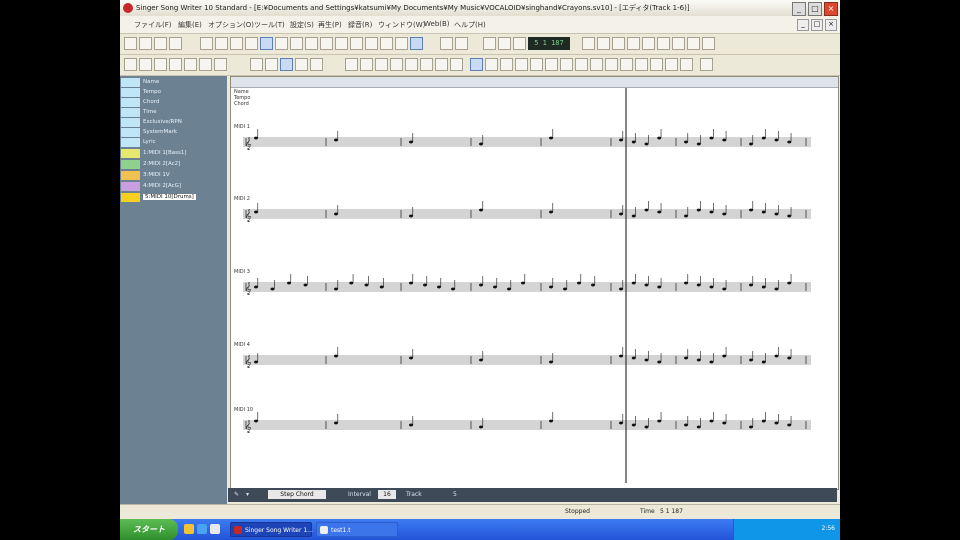 The image size is (960, 540). What do you see at coordinates (381, 64) in the screenshot?
I see `natural-icon` at bounding box center [381, 64].